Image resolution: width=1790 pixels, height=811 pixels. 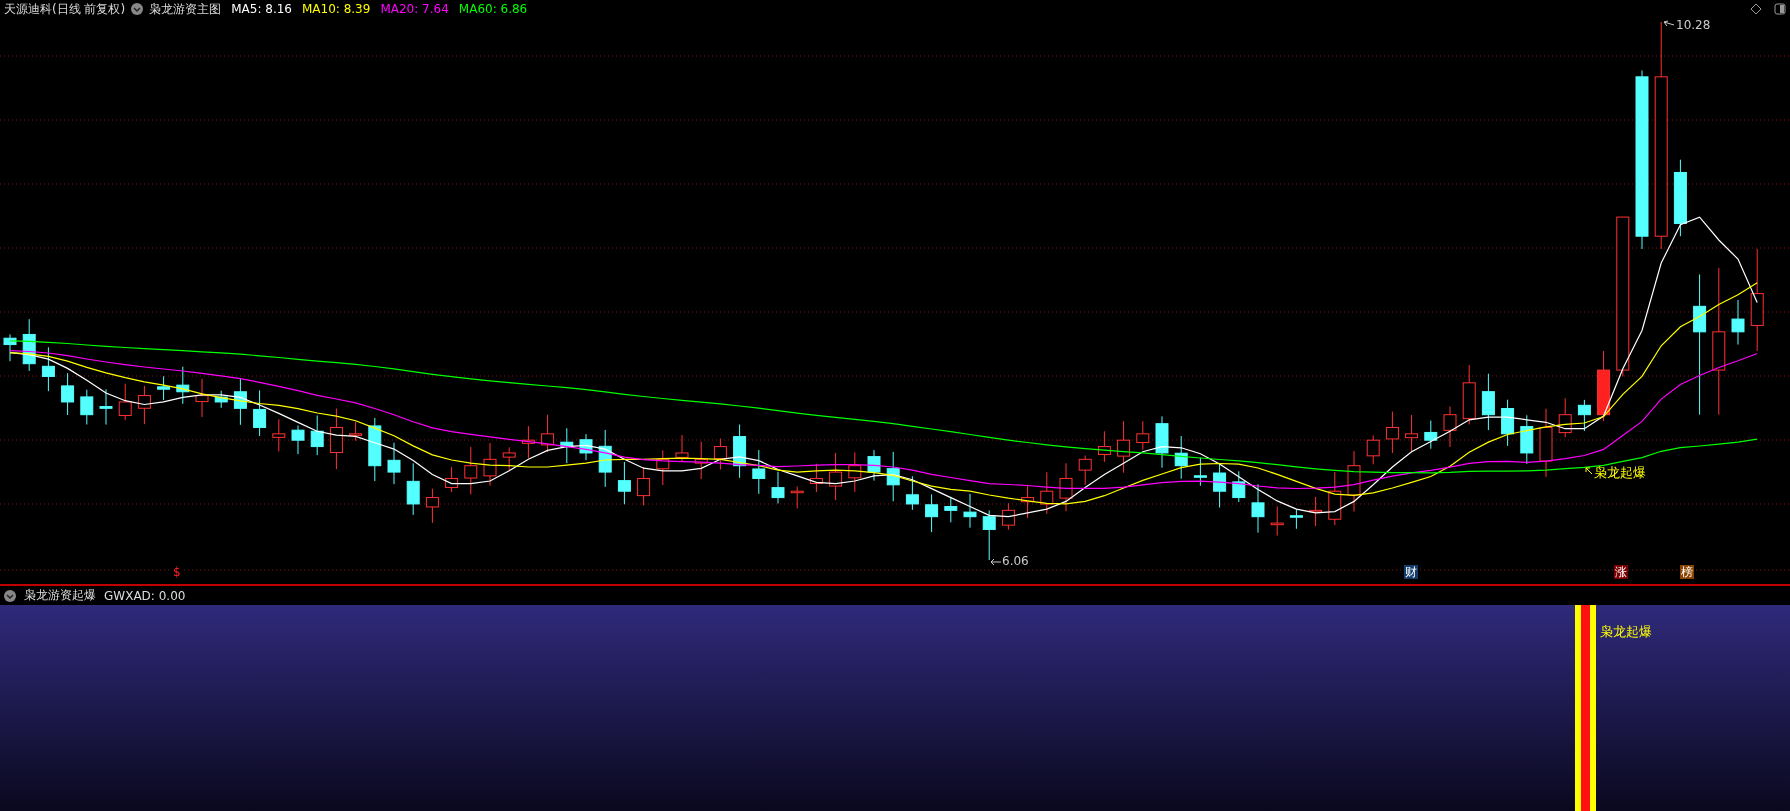 I want to click on moving-average-value: MA5: 8.16, so click(x=261, y=9).